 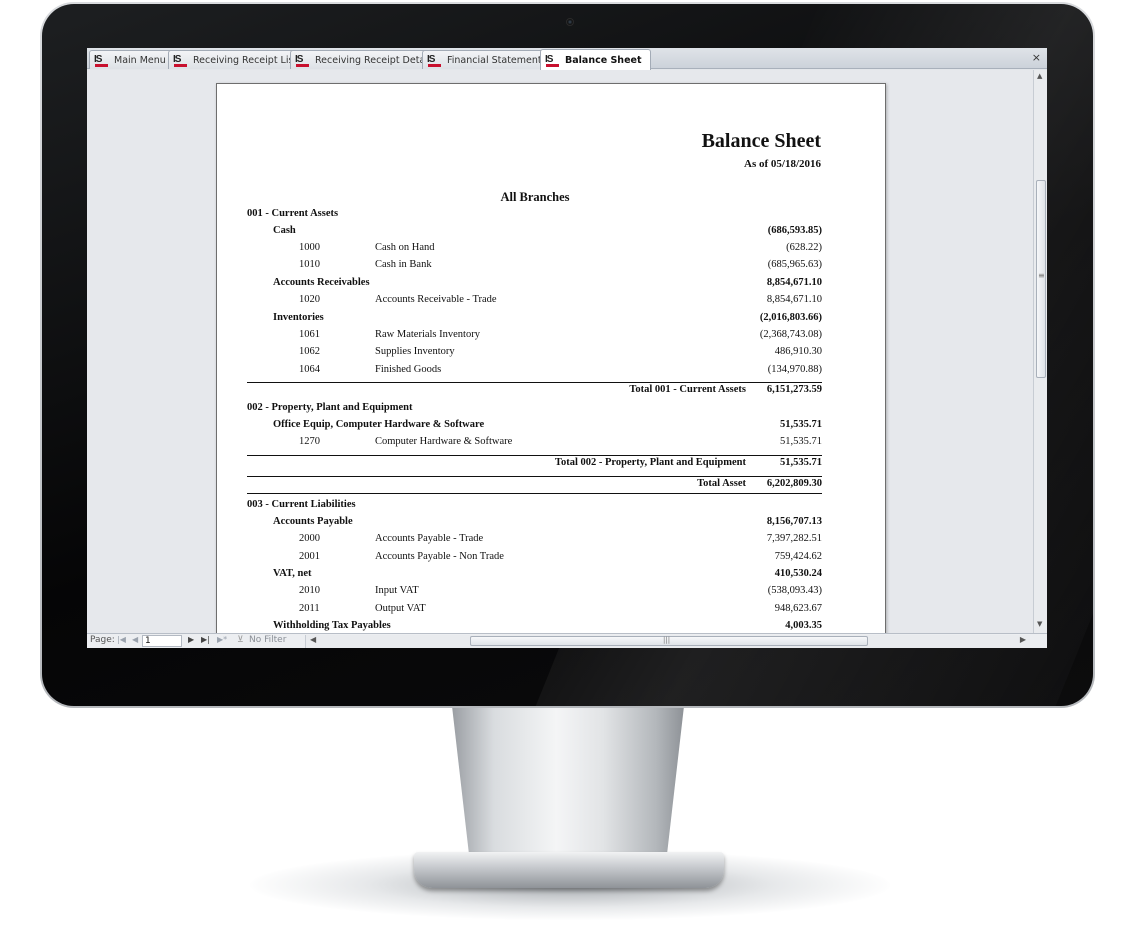 I want to click on section-heading: 003 - Current Liabilities, so click(x=301, y=504).